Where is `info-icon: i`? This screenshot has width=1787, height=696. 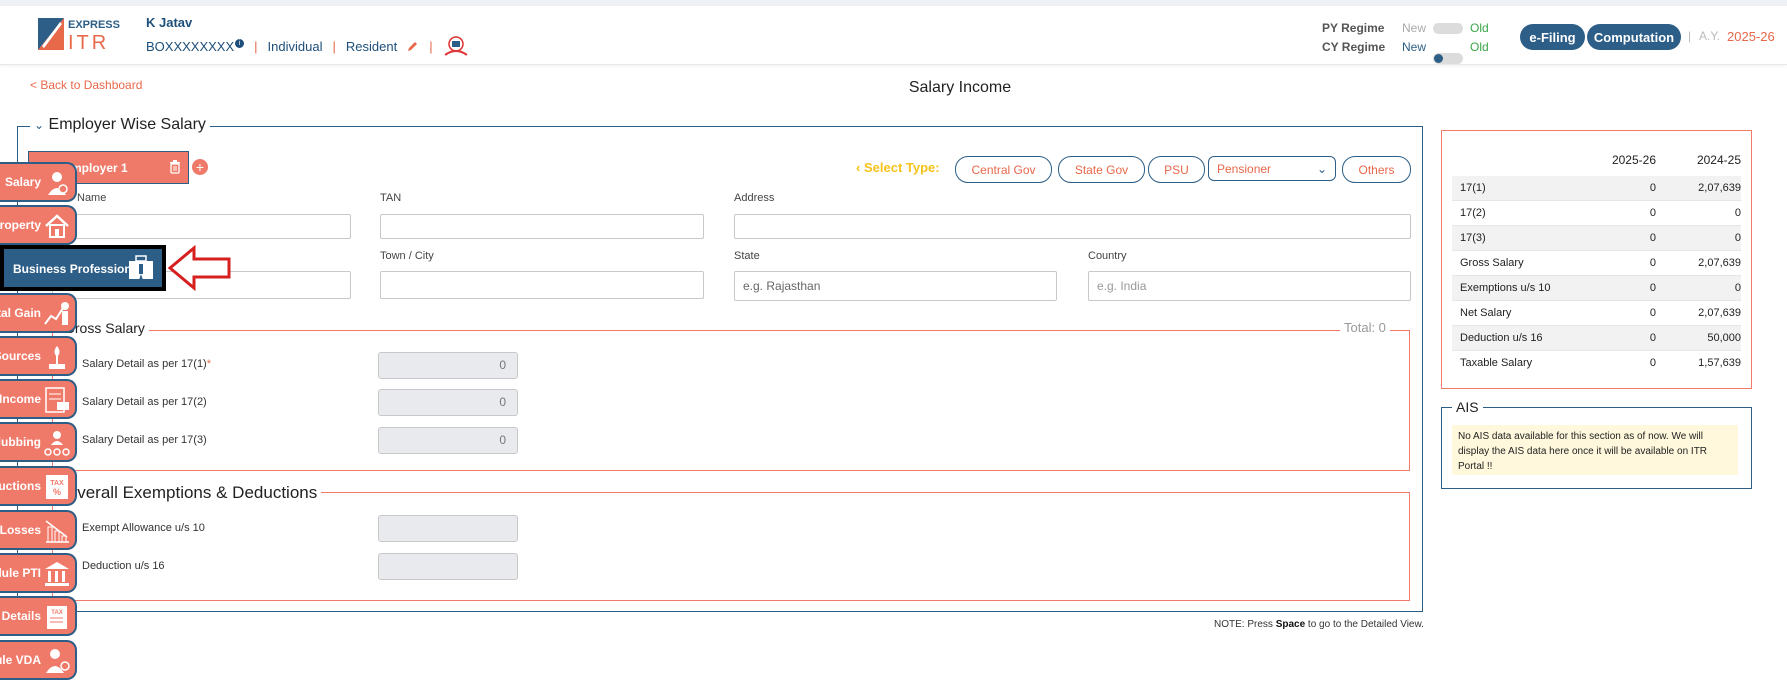 info-icon: i is located at coordinates (240, 43).